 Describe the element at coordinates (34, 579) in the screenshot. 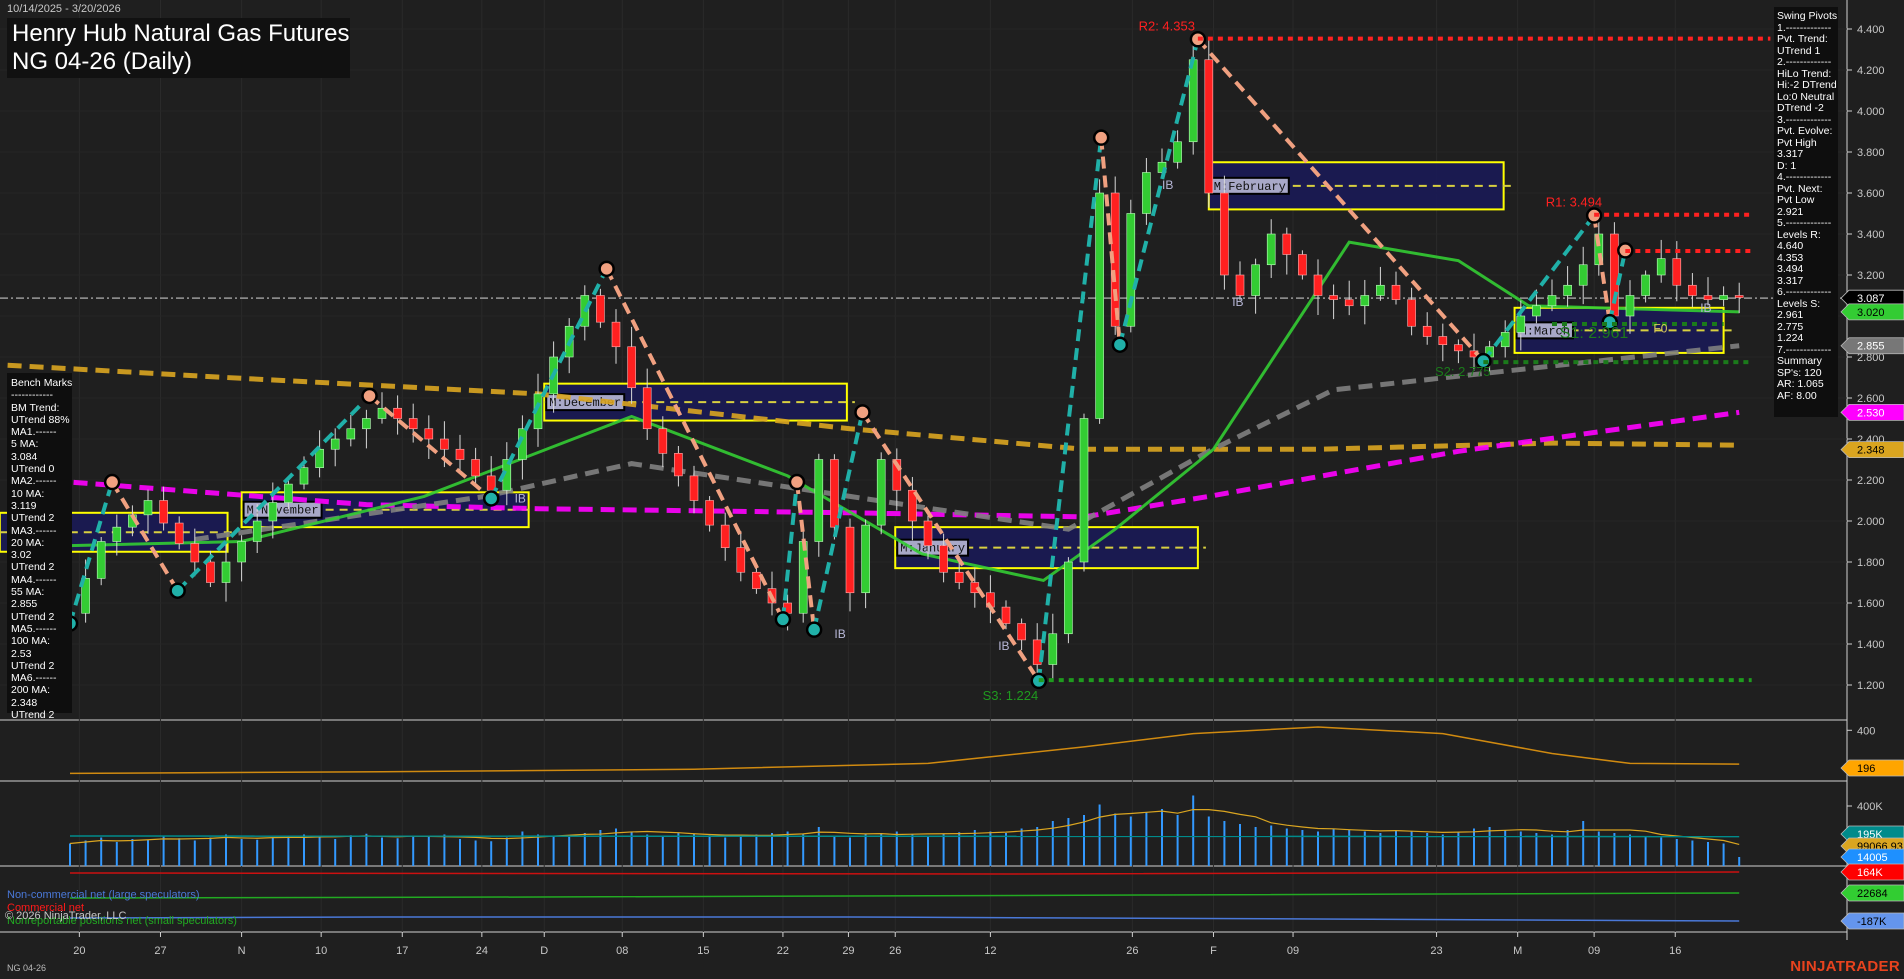

I see `bench-marks-line: MA4.------` at that location.